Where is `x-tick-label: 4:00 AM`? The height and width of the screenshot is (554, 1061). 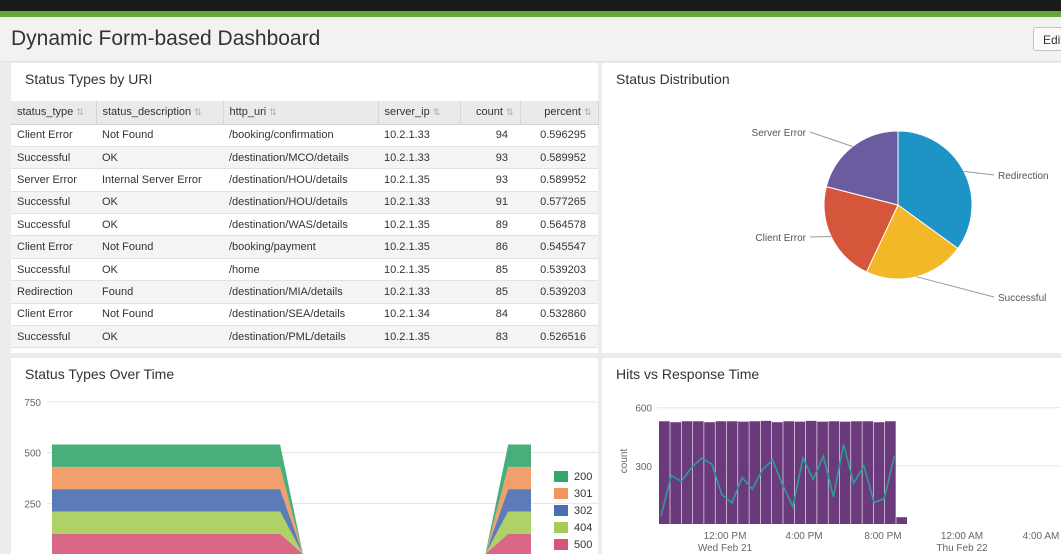
x-tick-label: 4:00 AM is located at coordinates (1041, 536).